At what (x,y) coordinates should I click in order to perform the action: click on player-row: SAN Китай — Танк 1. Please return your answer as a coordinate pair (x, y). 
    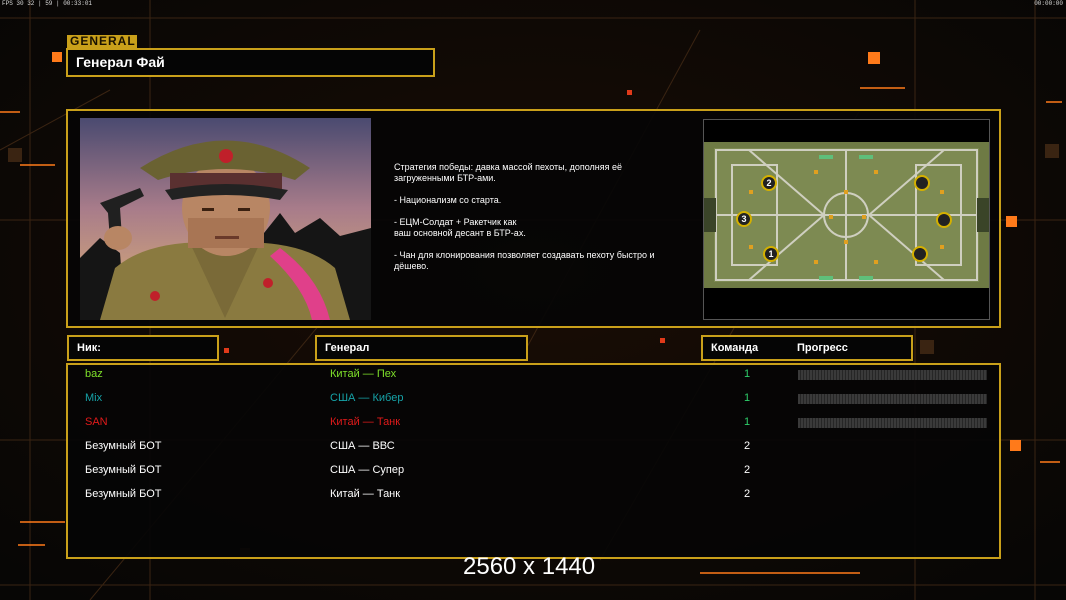
    Looking at the image, I should click on (533, 427).